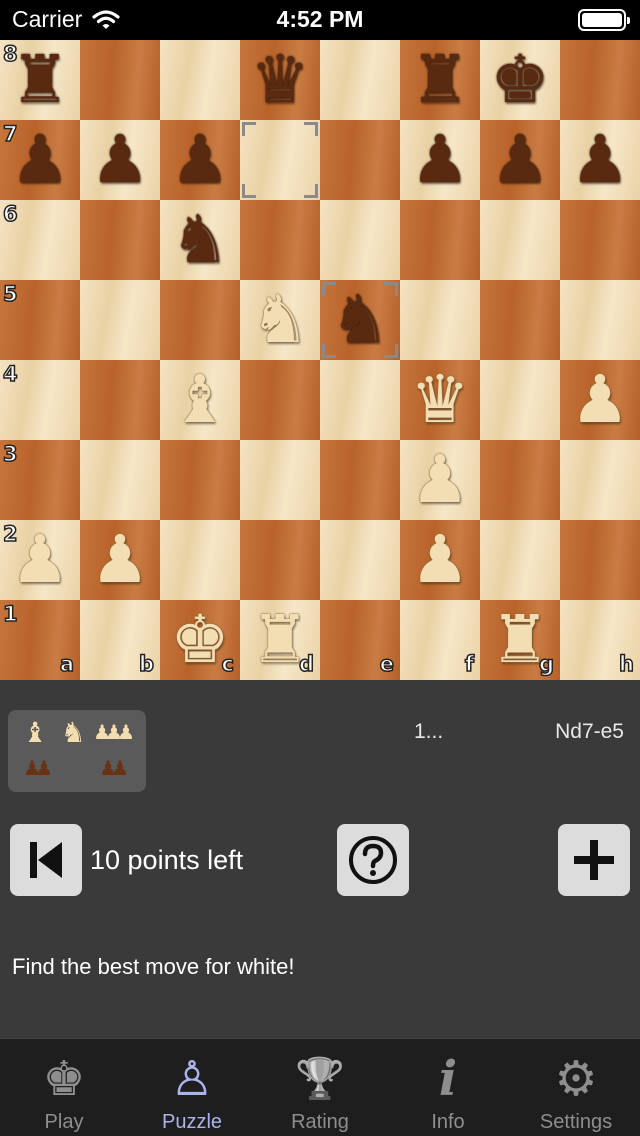 Image resolution: width=640 pixels, height=1136 pixels. I want to click on white-knight-icon: ♞, so click(280, 320).